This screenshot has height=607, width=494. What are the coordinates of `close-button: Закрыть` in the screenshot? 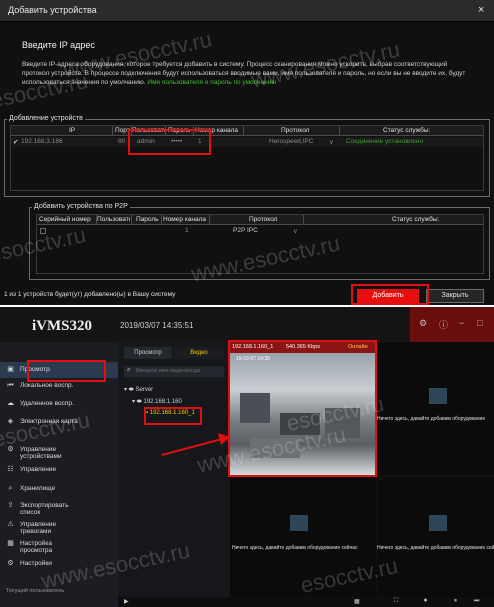 It's located at (455, 296).